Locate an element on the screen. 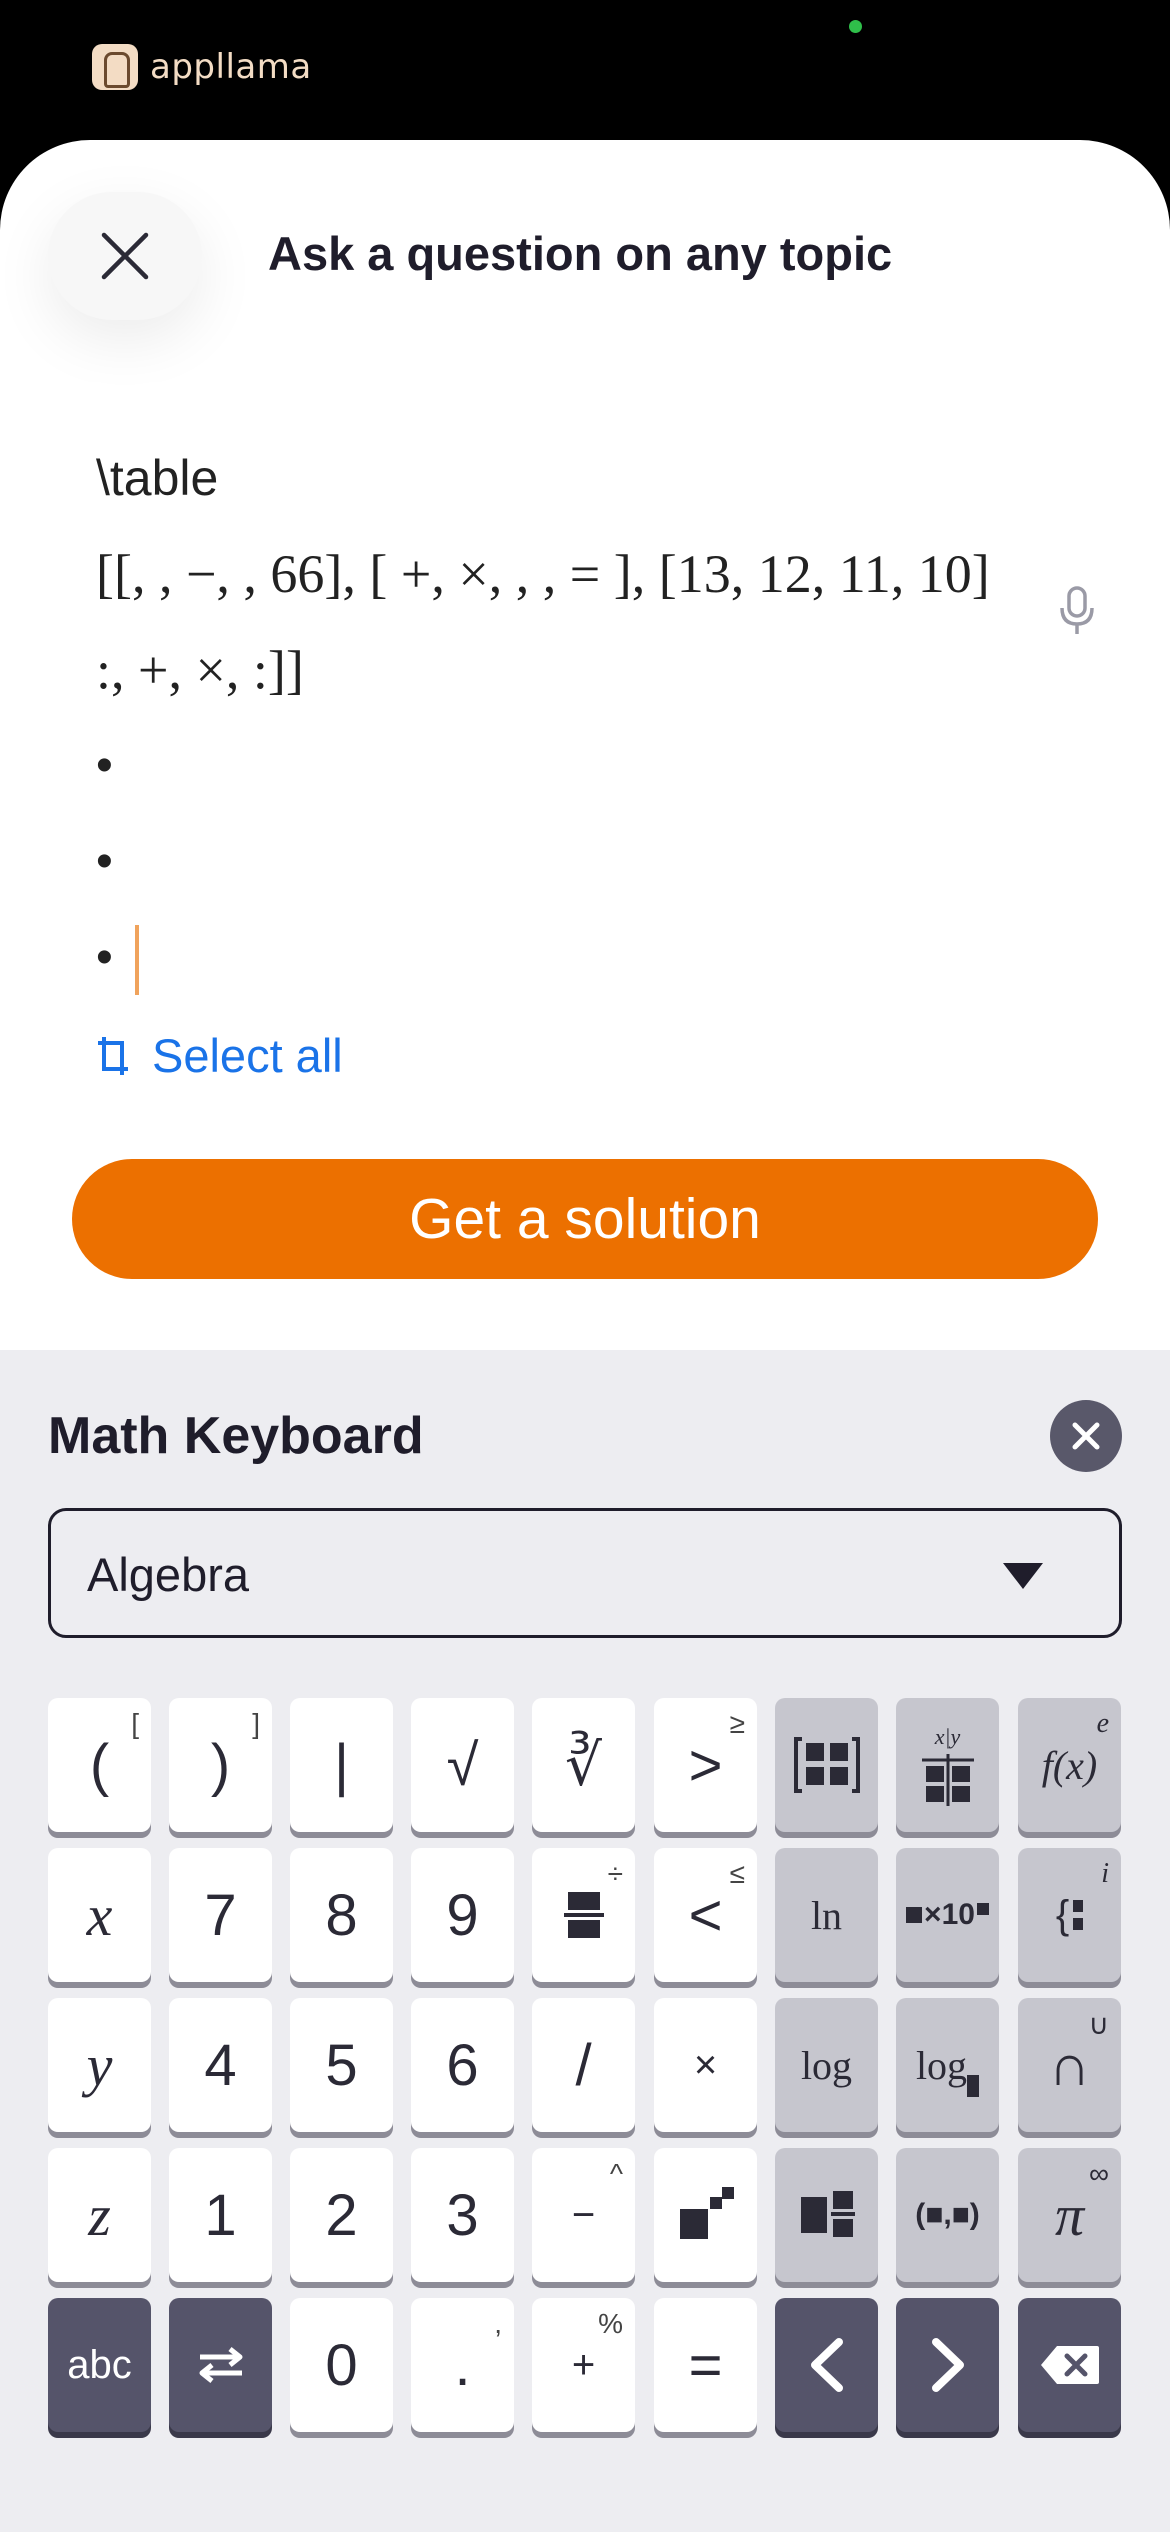 The height and width of the screenshot is (2532, 1170). key-ordered-pair: (■,■) is located at coordinates (947, 2215).